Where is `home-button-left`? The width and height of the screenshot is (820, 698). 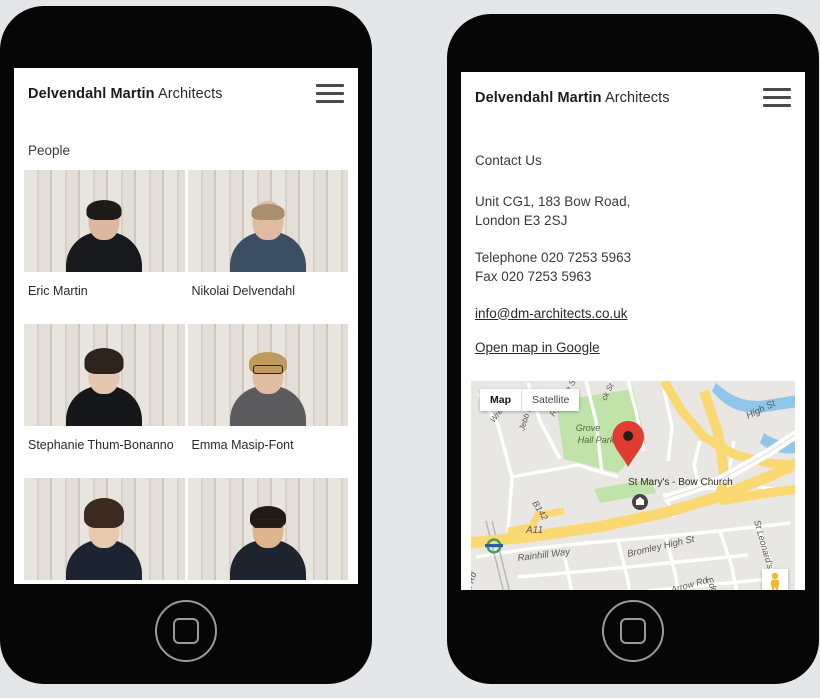 home-button-left is located at coordinates (186, 631).